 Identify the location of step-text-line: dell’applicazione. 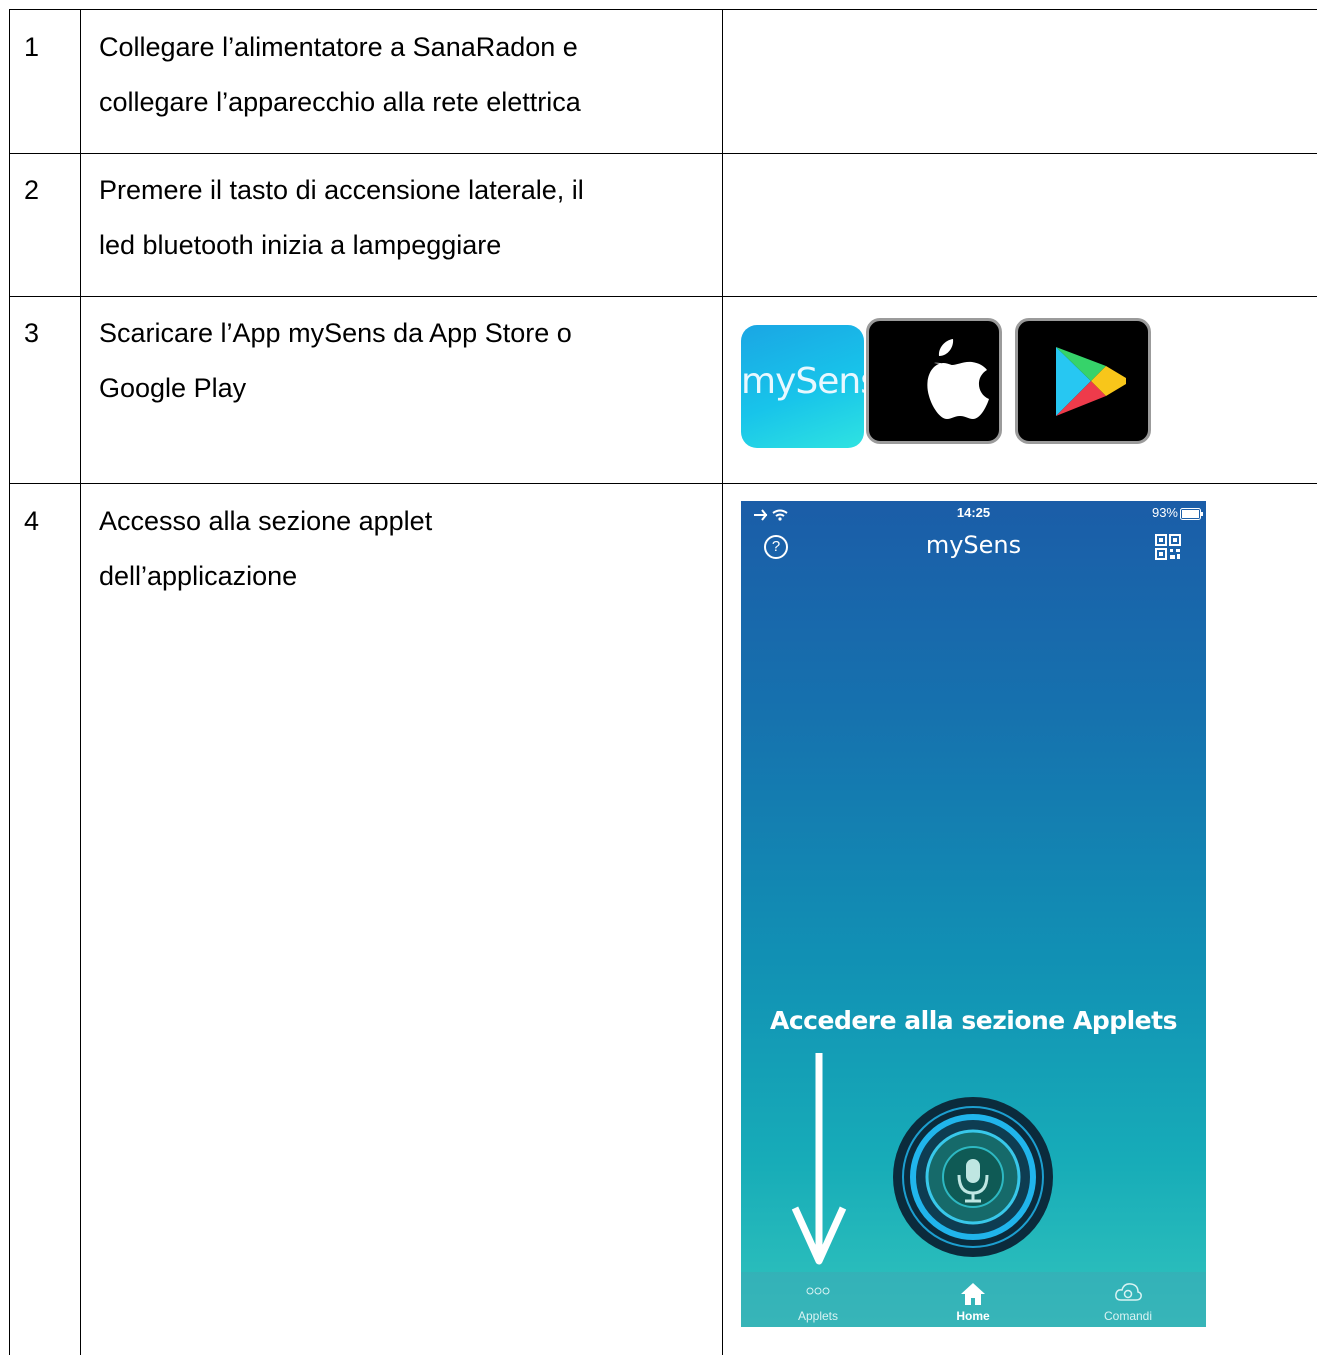
(198, 576).